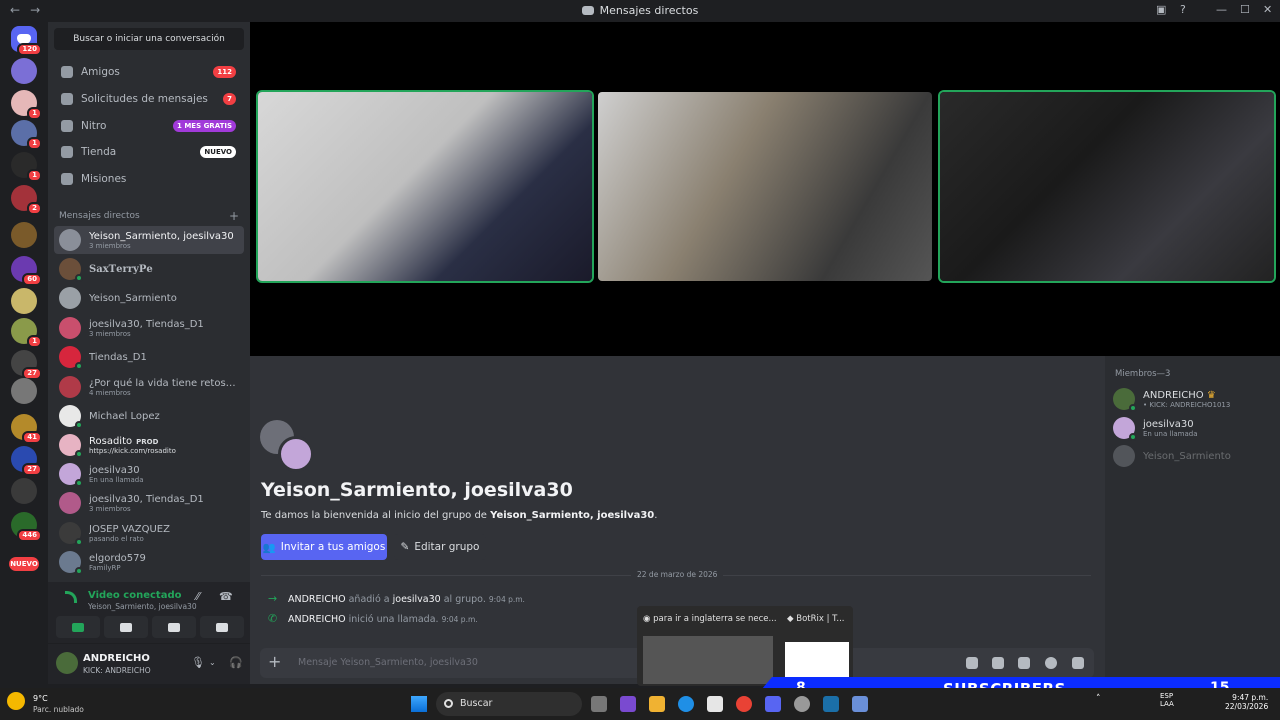  I want to click on task-view-icon, so click(599, 704).